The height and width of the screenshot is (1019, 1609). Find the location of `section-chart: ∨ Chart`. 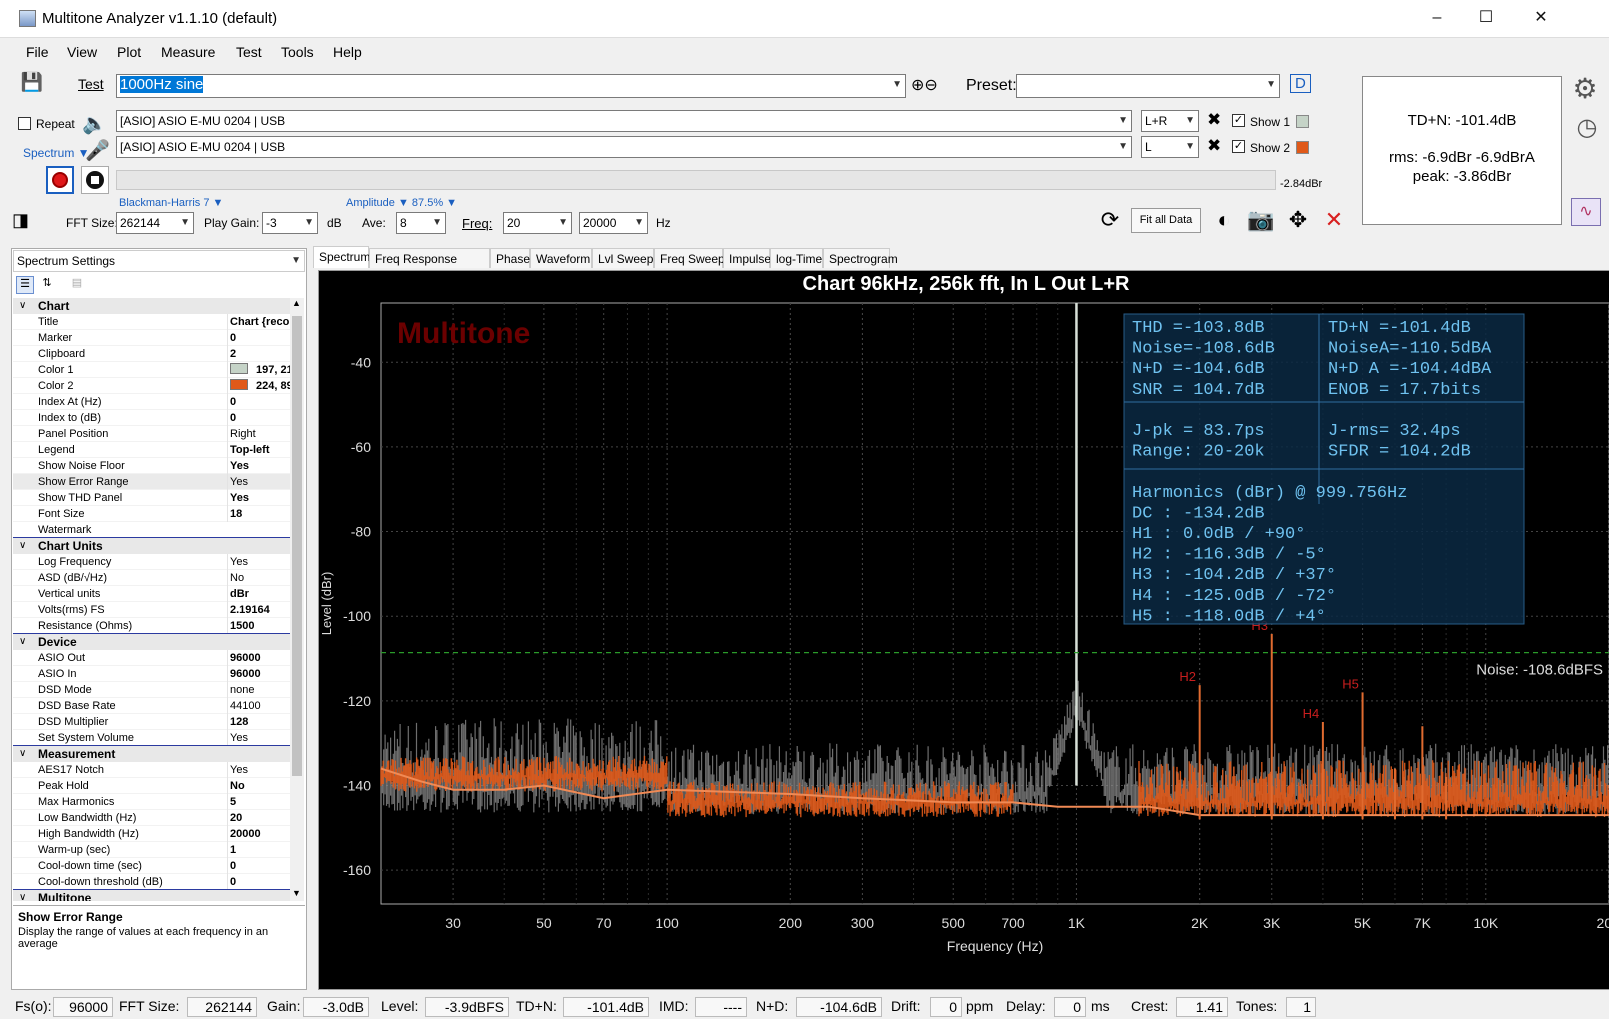

section-chart: ∨ Chart is located at coordinates (152, 306).